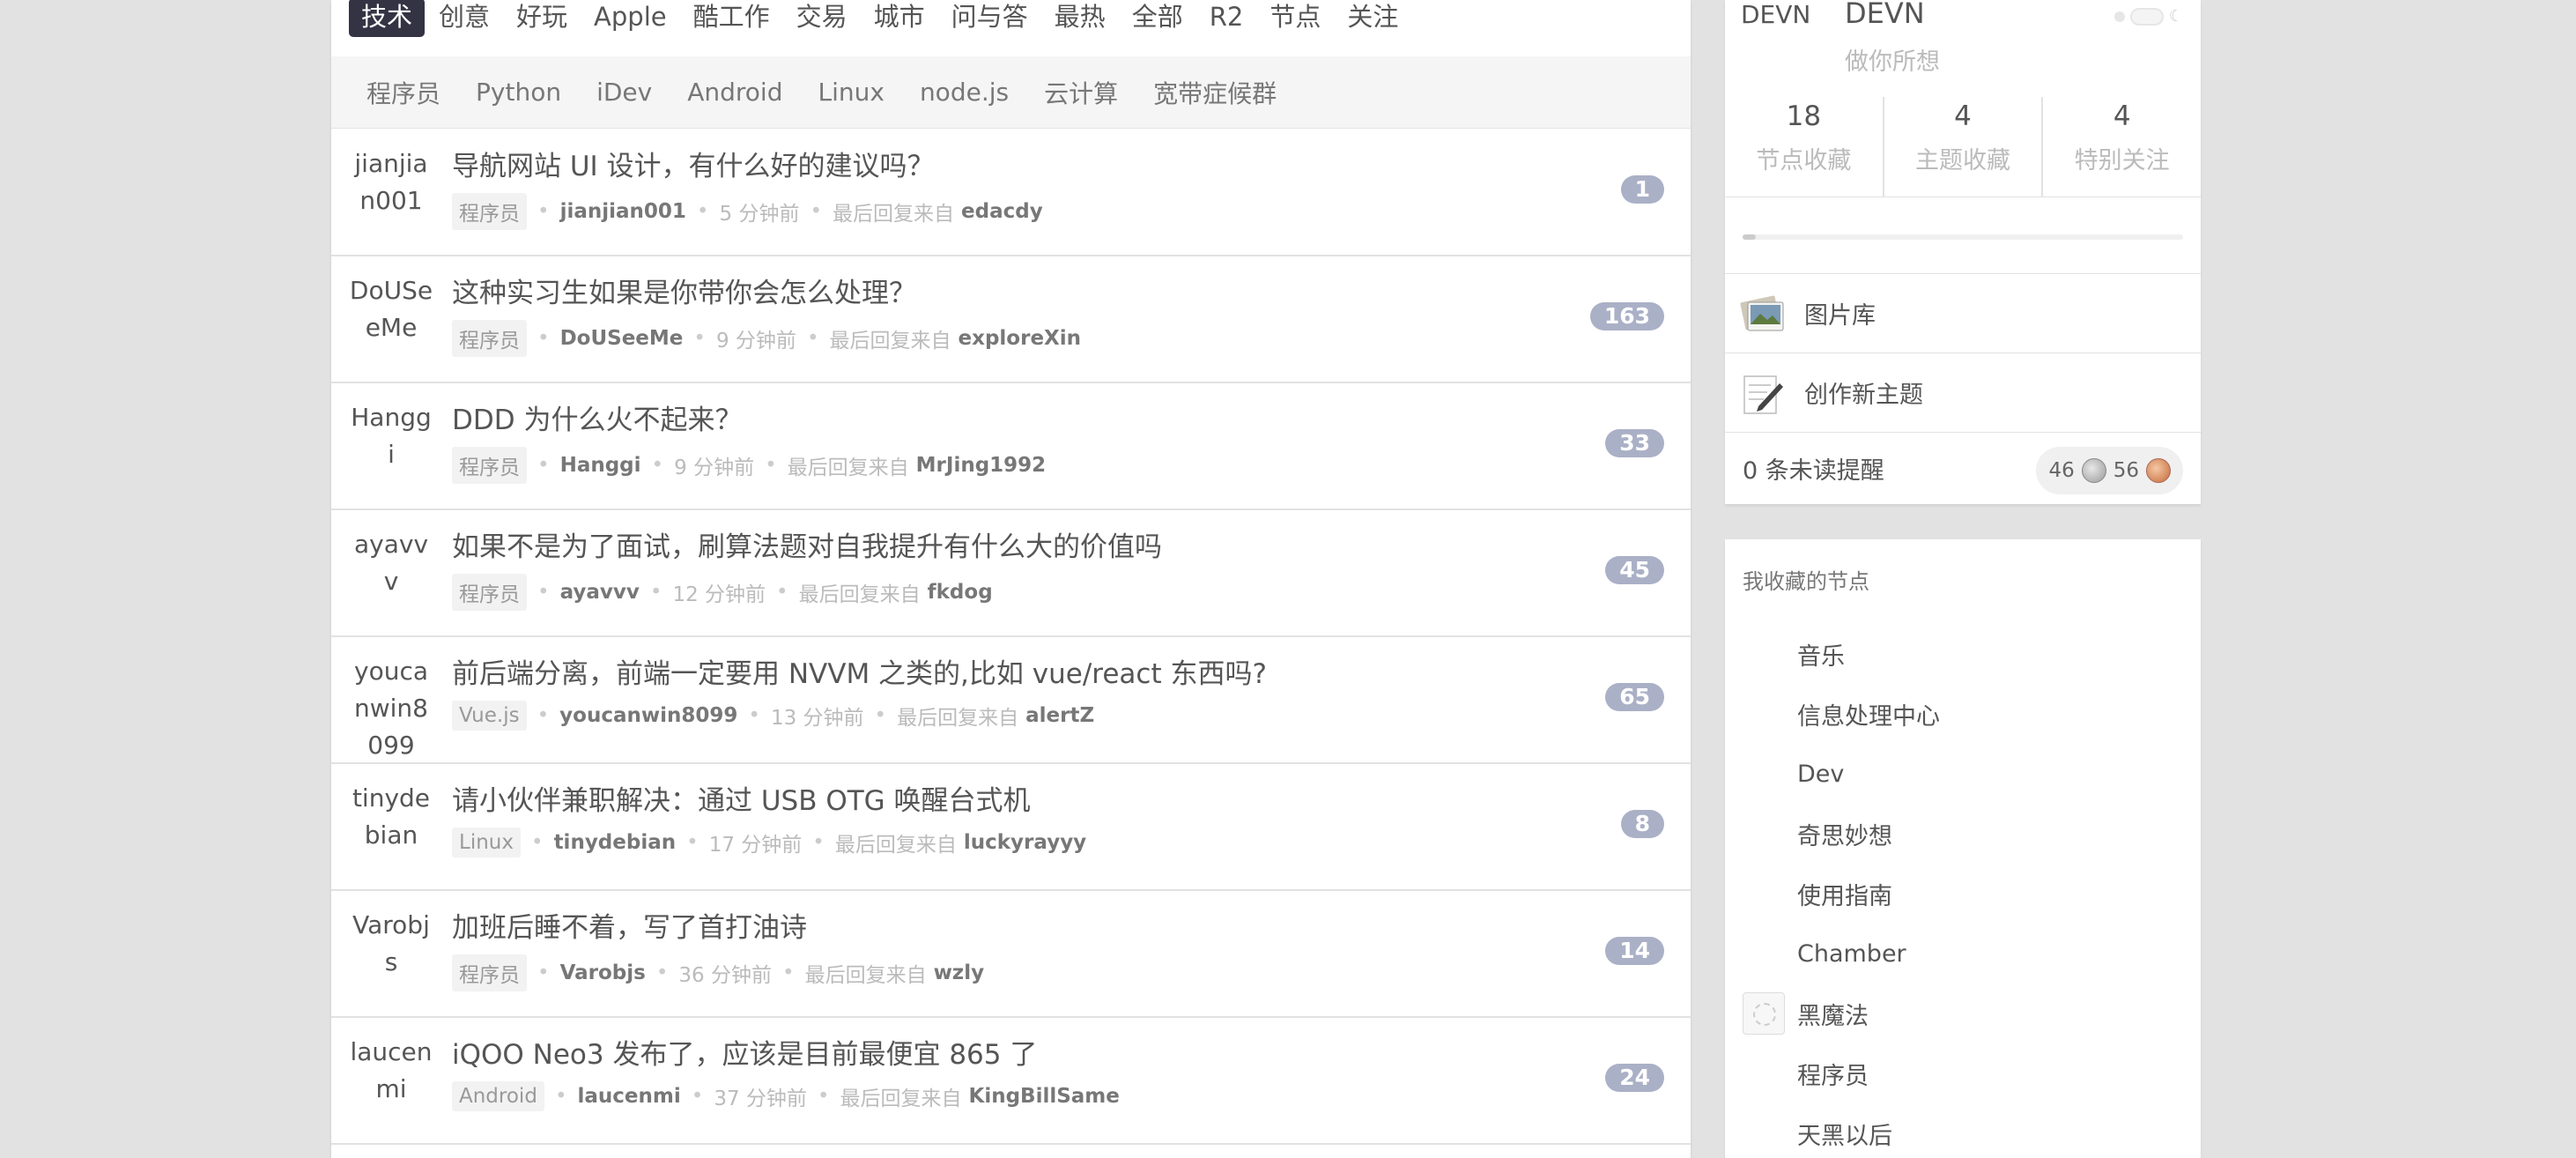 The height and width of the screenshot is (1158, 2576). I want to click on stat-topic-favorites: 4 主题收藏, so click(1962, 147).